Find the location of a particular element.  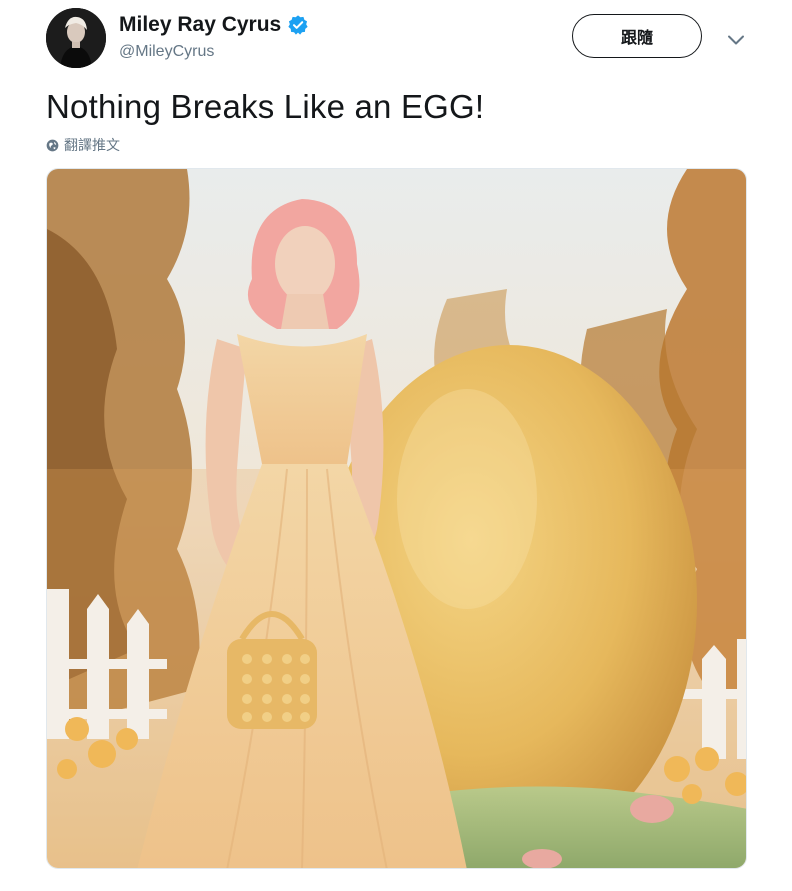

avatar is located at coordinates (76, 38).